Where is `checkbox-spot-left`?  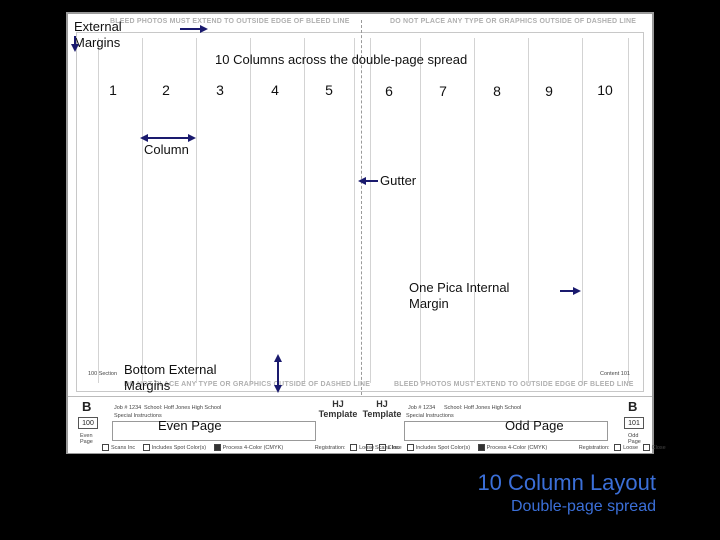
checkbox-spot-left is located at coordinates (146, 447).